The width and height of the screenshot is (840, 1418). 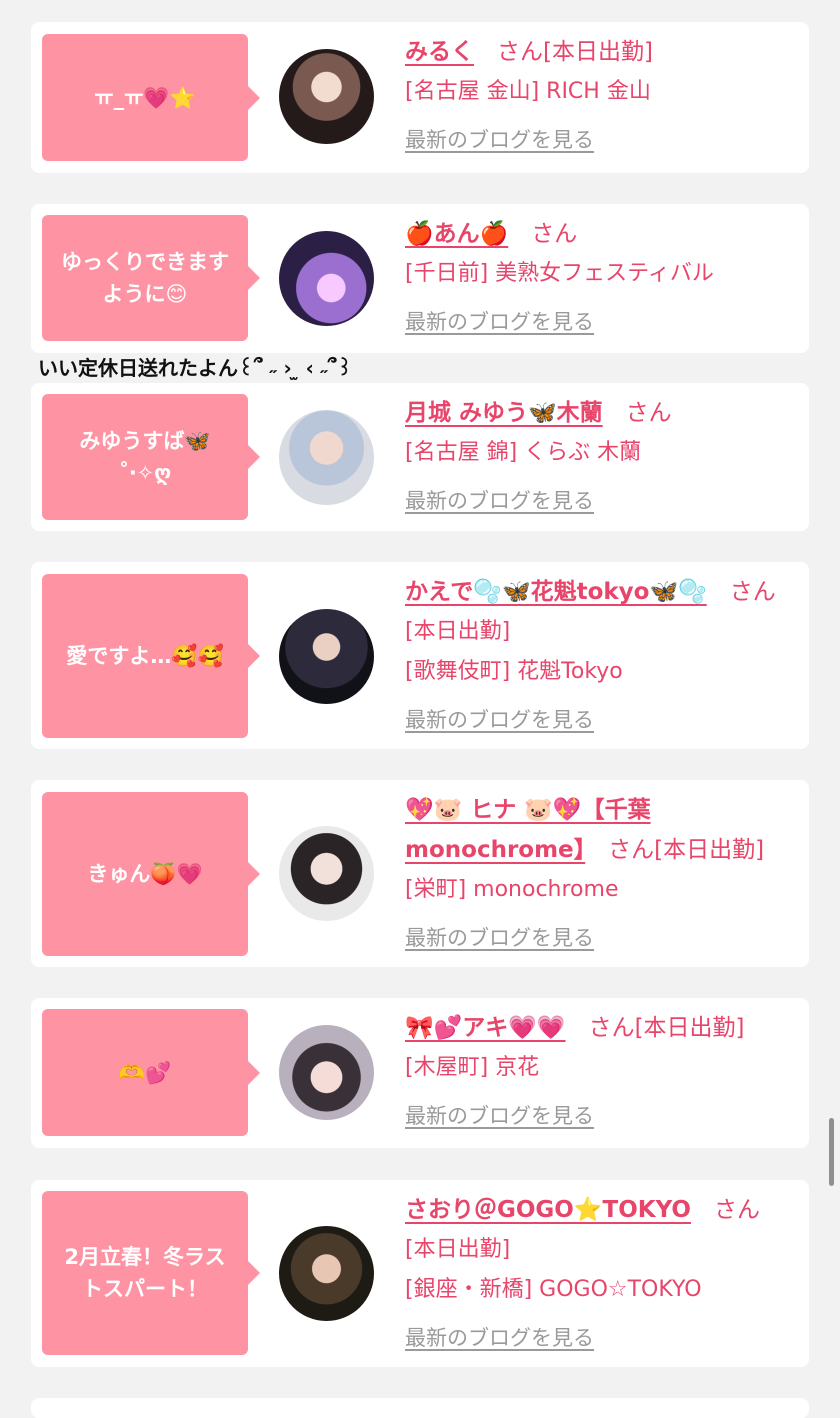 I want to click on comment-bubble: 愛ですよ…🥰🥰, so click(x=151, y=656).